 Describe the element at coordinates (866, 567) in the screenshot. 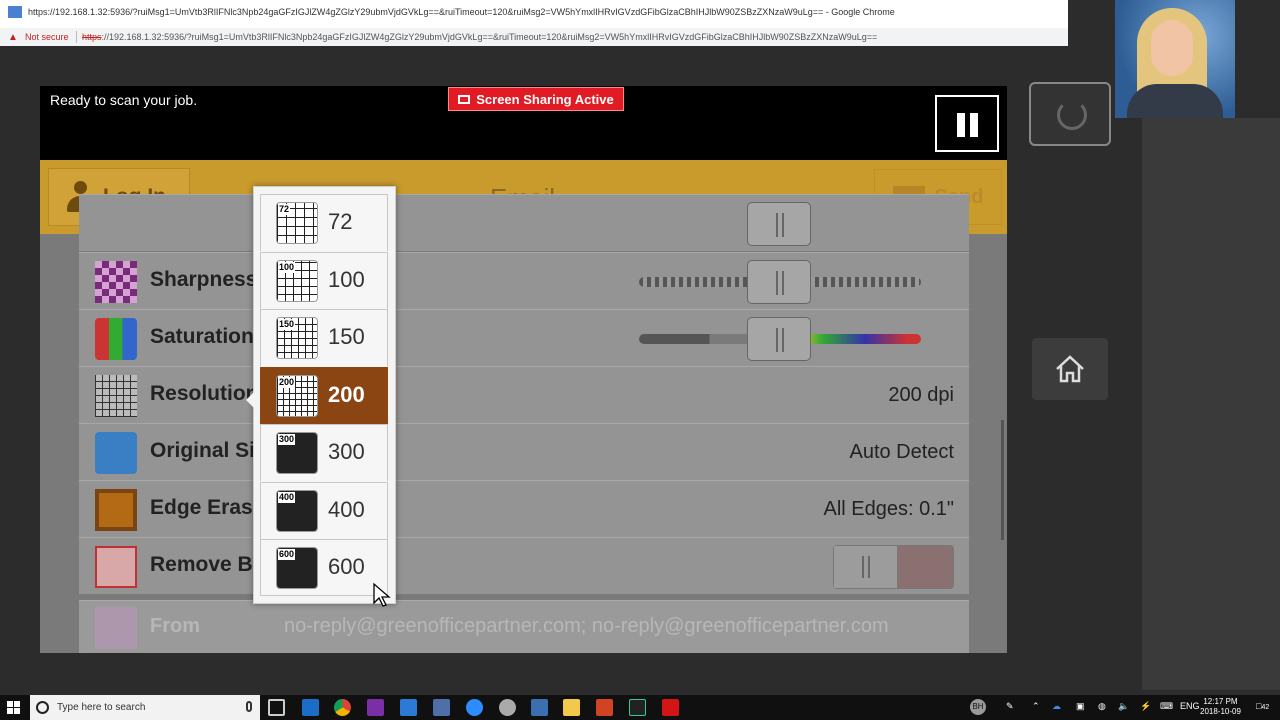

I see `toggle-knob` at that location.